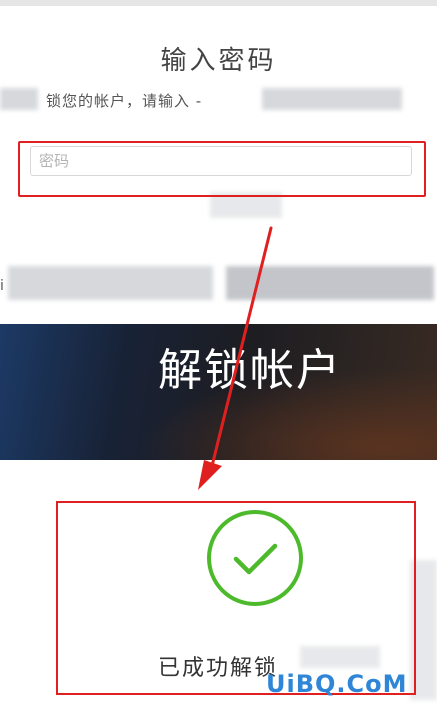 The width and height of the screenshot is (437, 708). What do you see at coordinates (2, 286) in the screenshot?
I see `side-text: i` at bounding box center [2, 286].